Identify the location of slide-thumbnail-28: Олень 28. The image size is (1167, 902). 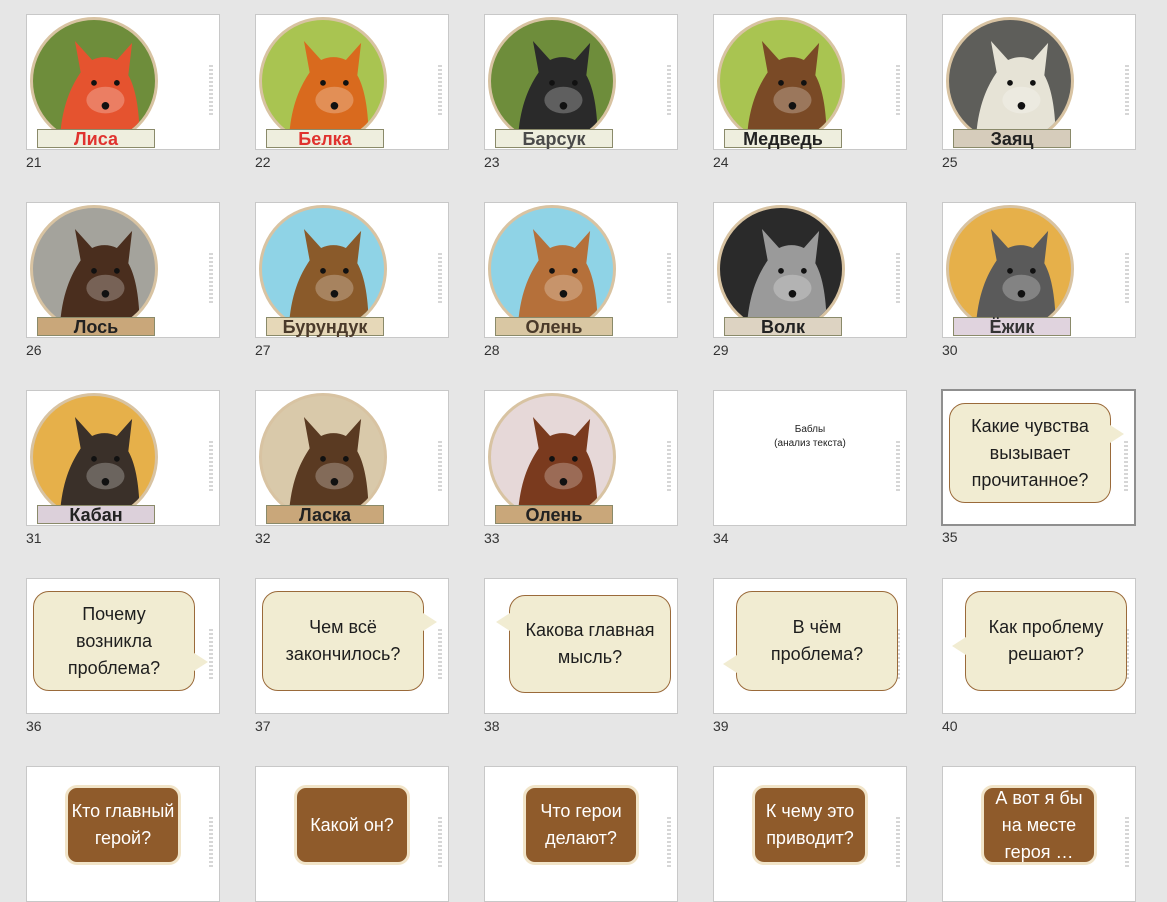
(581, 280).